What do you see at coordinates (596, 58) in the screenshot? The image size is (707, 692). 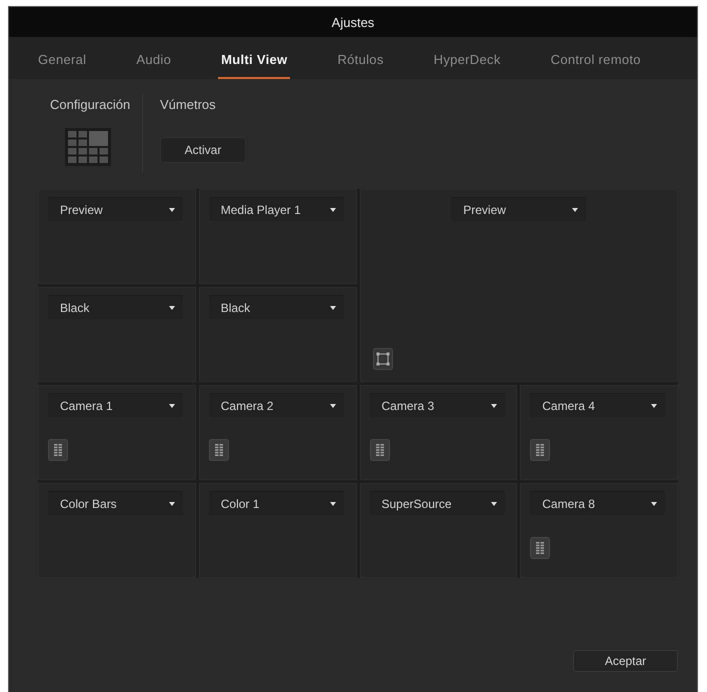 I see `tab: Control remoto` at bounding box center [596, 58].